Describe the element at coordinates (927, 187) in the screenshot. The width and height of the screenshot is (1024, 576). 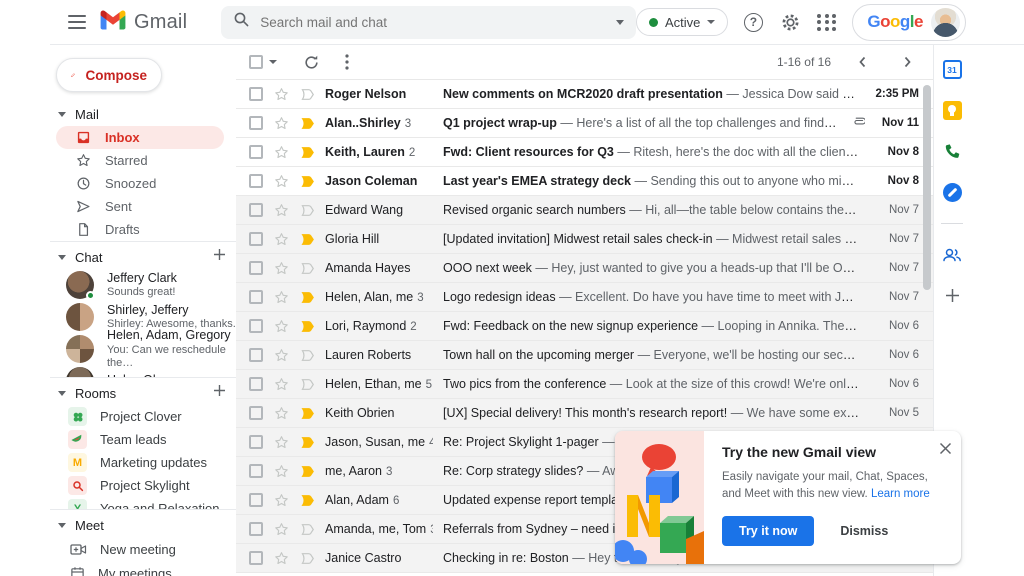
I see `list-scrollbar` at that location.